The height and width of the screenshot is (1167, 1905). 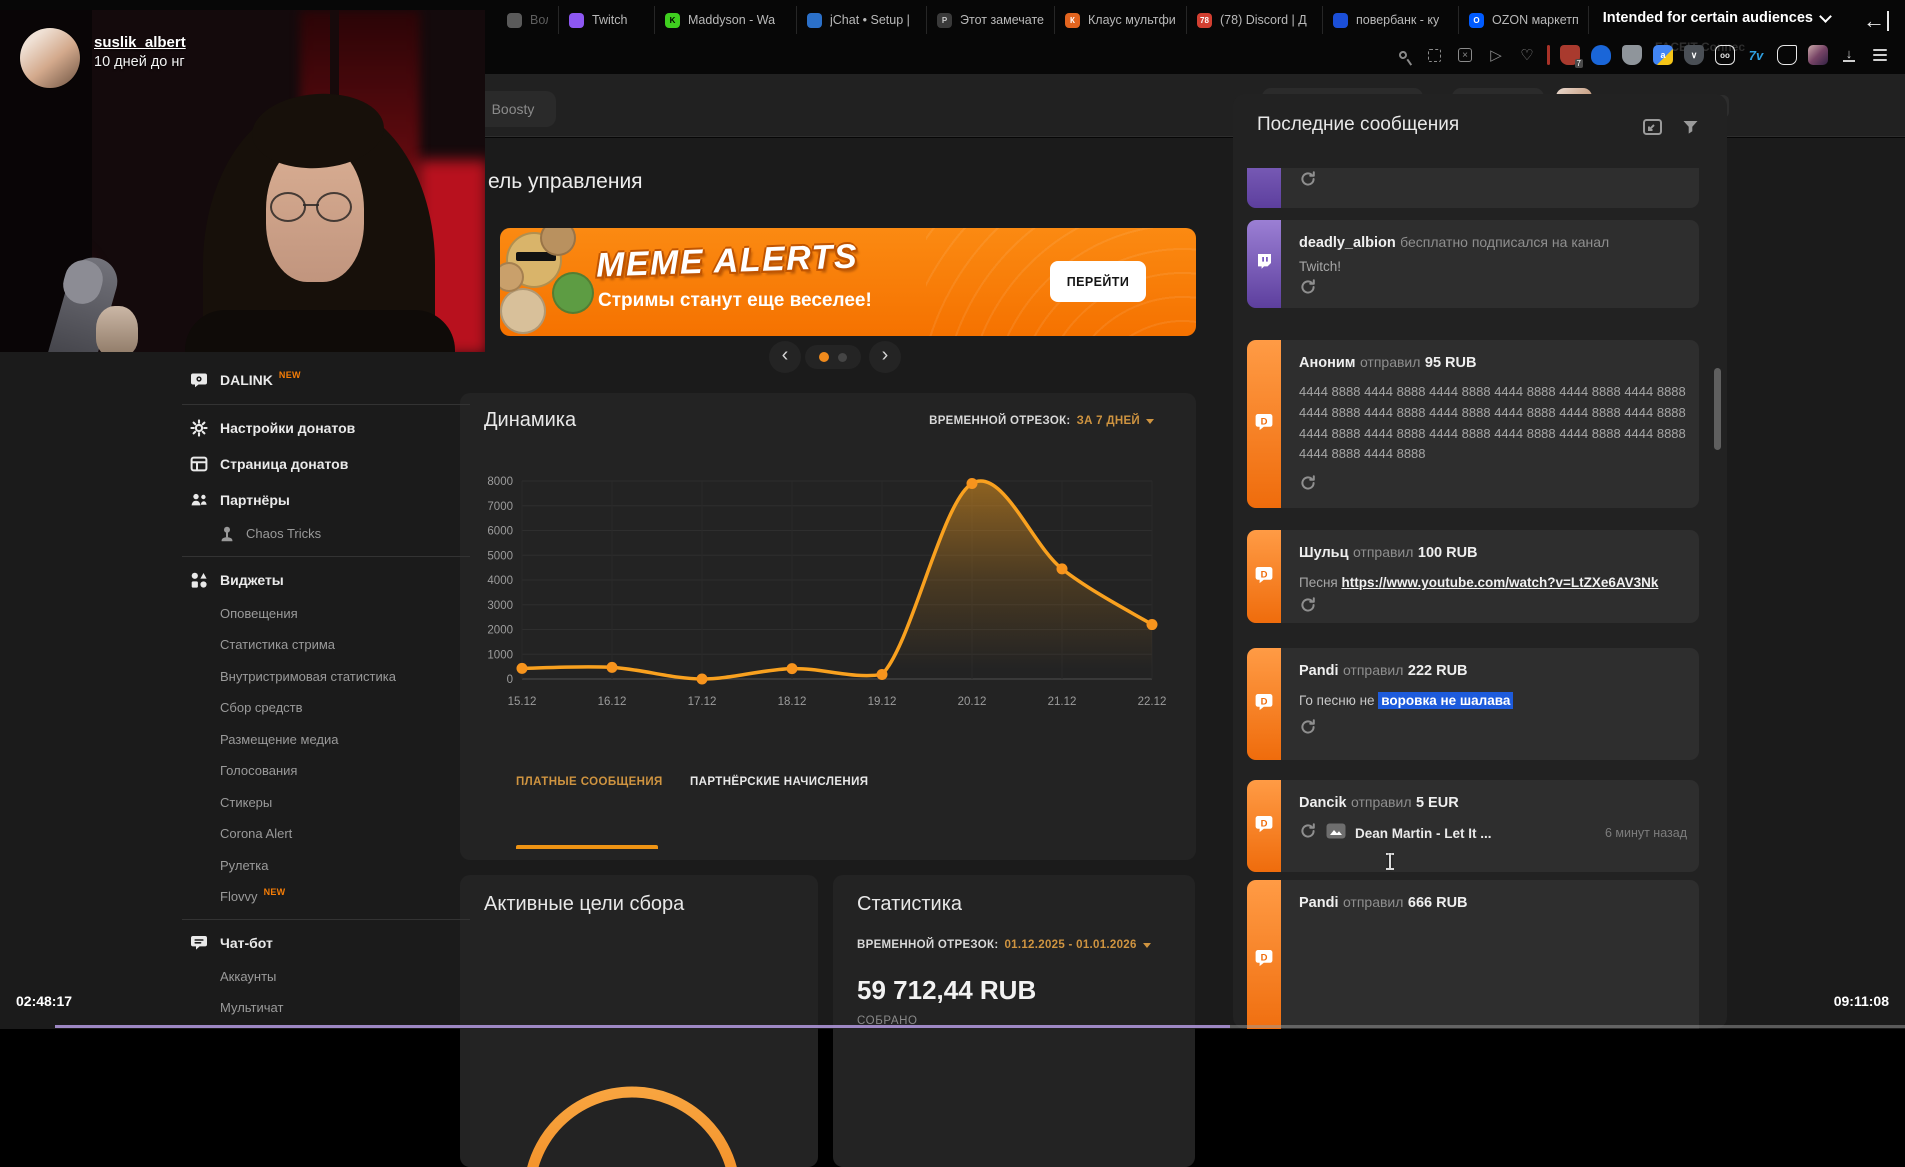 What do you see at coordinates (1327, 363) in the screenshot?
I see `sender-name: Аноним` at bounding box center [1327, 363].